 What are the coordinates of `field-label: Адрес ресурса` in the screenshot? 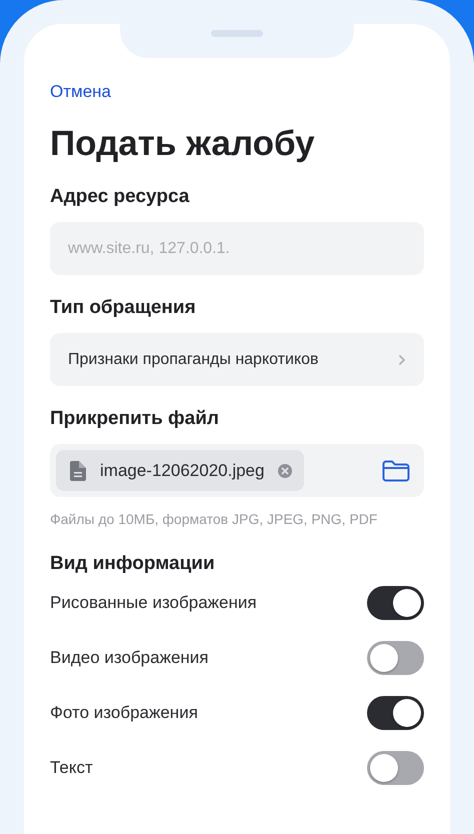 It's located at (120, 197).